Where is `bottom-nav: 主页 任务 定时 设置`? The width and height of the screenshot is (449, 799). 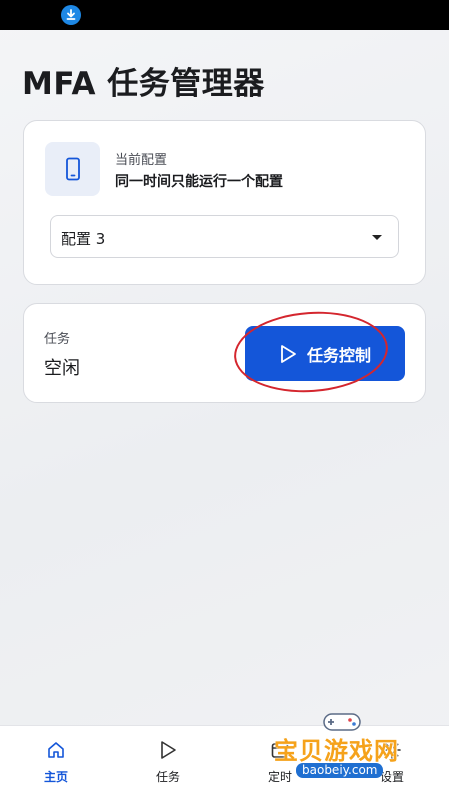 bottom-nav: 主页 任务 定时 设置 is located at coordinates (224, 762).